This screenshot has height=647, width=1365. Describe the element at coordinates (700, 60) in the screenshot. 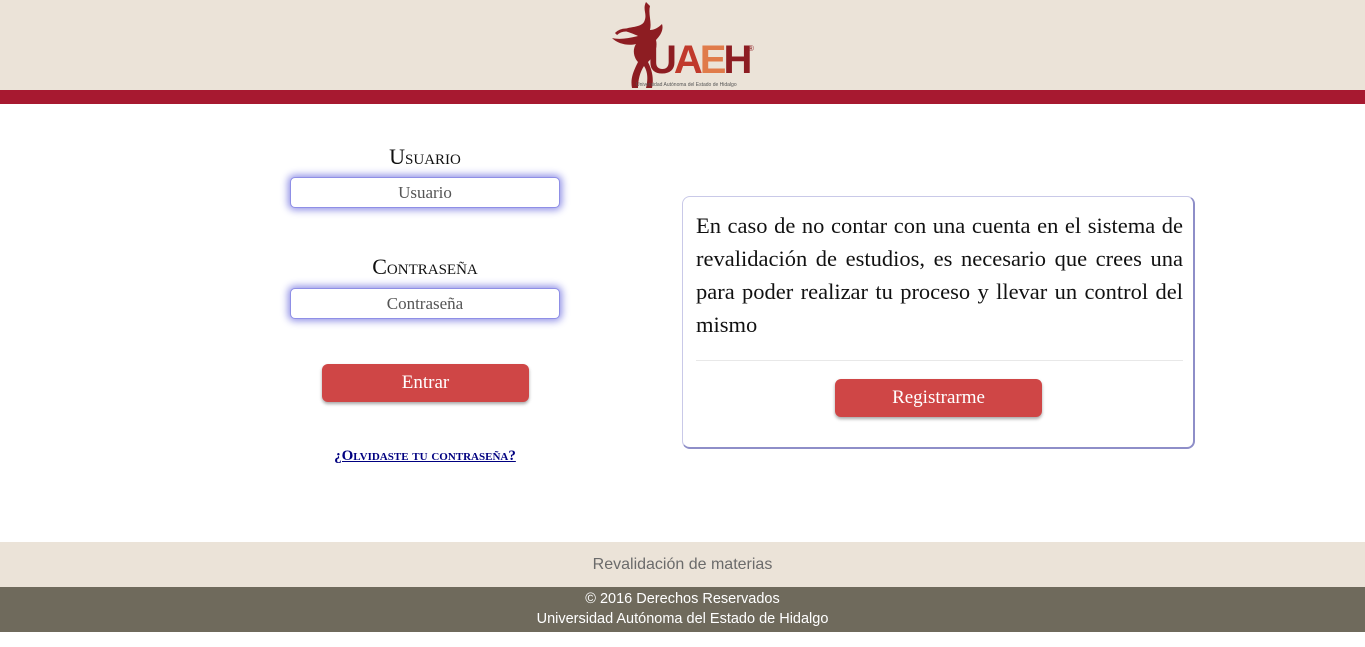

I see `logo-wordmark: UAEH` at that location.